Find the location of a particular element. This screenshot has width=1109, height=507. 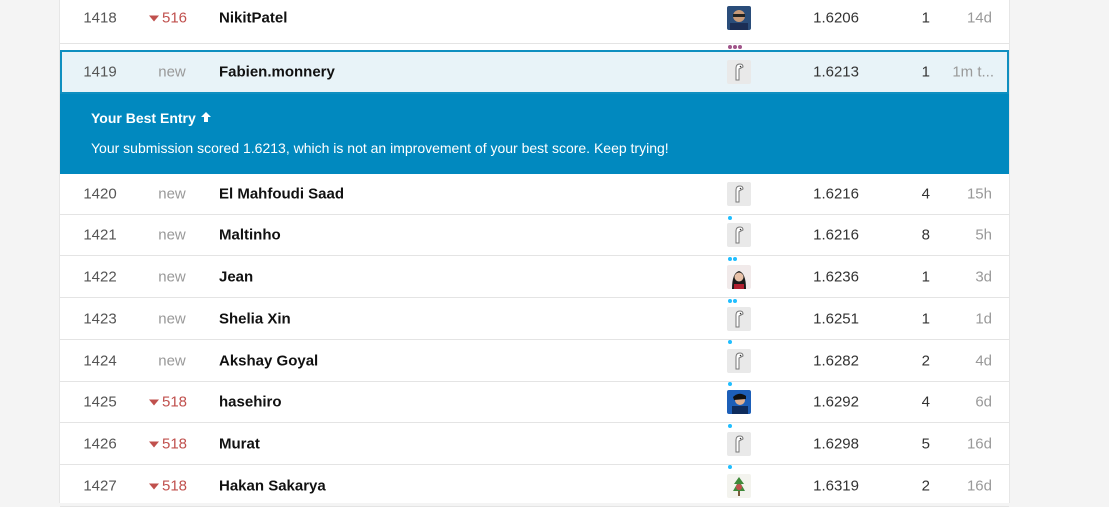

team-name-link: Hakan Sakarya is located at coordinates (272, 485).